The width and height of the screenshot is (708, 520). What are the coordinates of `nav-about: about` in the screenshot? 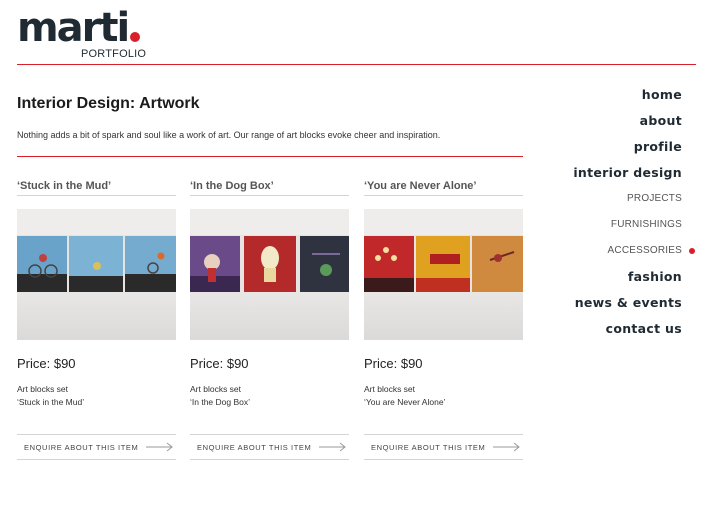 It's located at (627, 121).